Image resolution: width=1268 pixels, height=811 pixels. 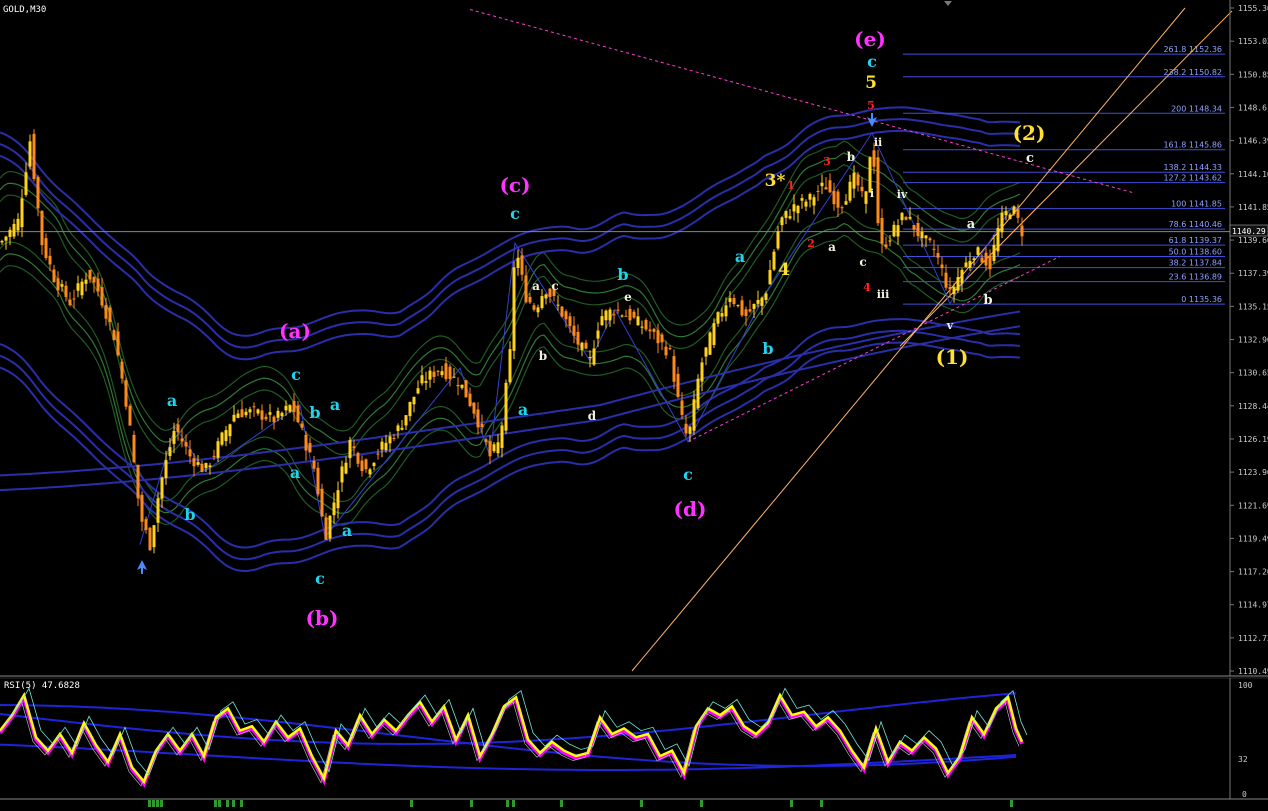 What do you see at coordinates (1253, 373) in the screenshot?
I see `price-tick-label: 1130.65` at bounding box center [1253, 373].